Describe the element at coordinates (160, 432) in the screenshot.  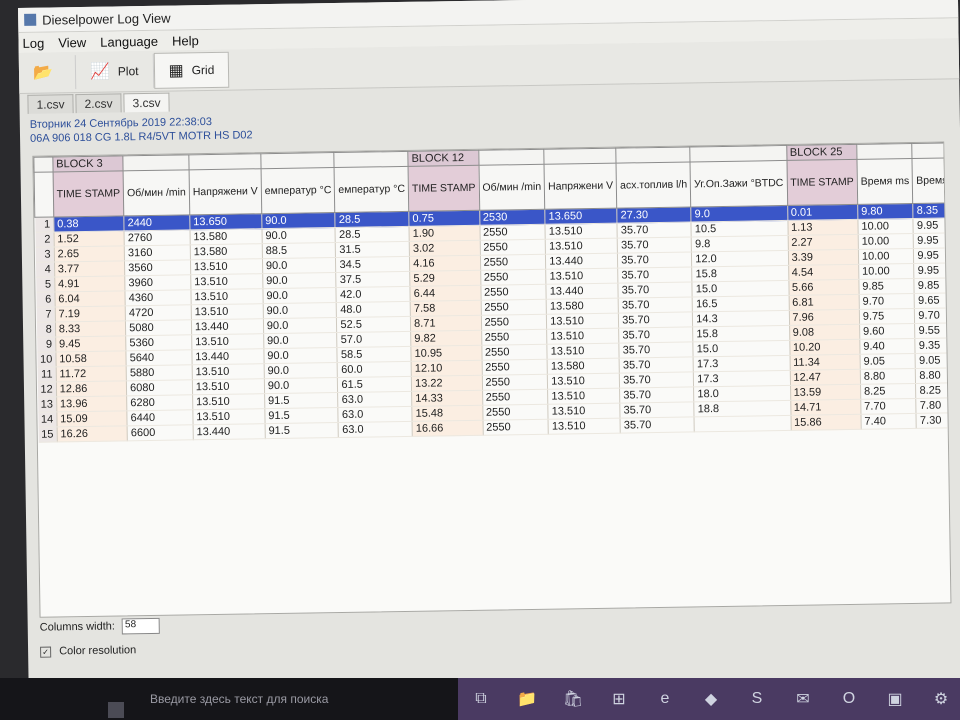
I see `table-cell: 6600` at that location.